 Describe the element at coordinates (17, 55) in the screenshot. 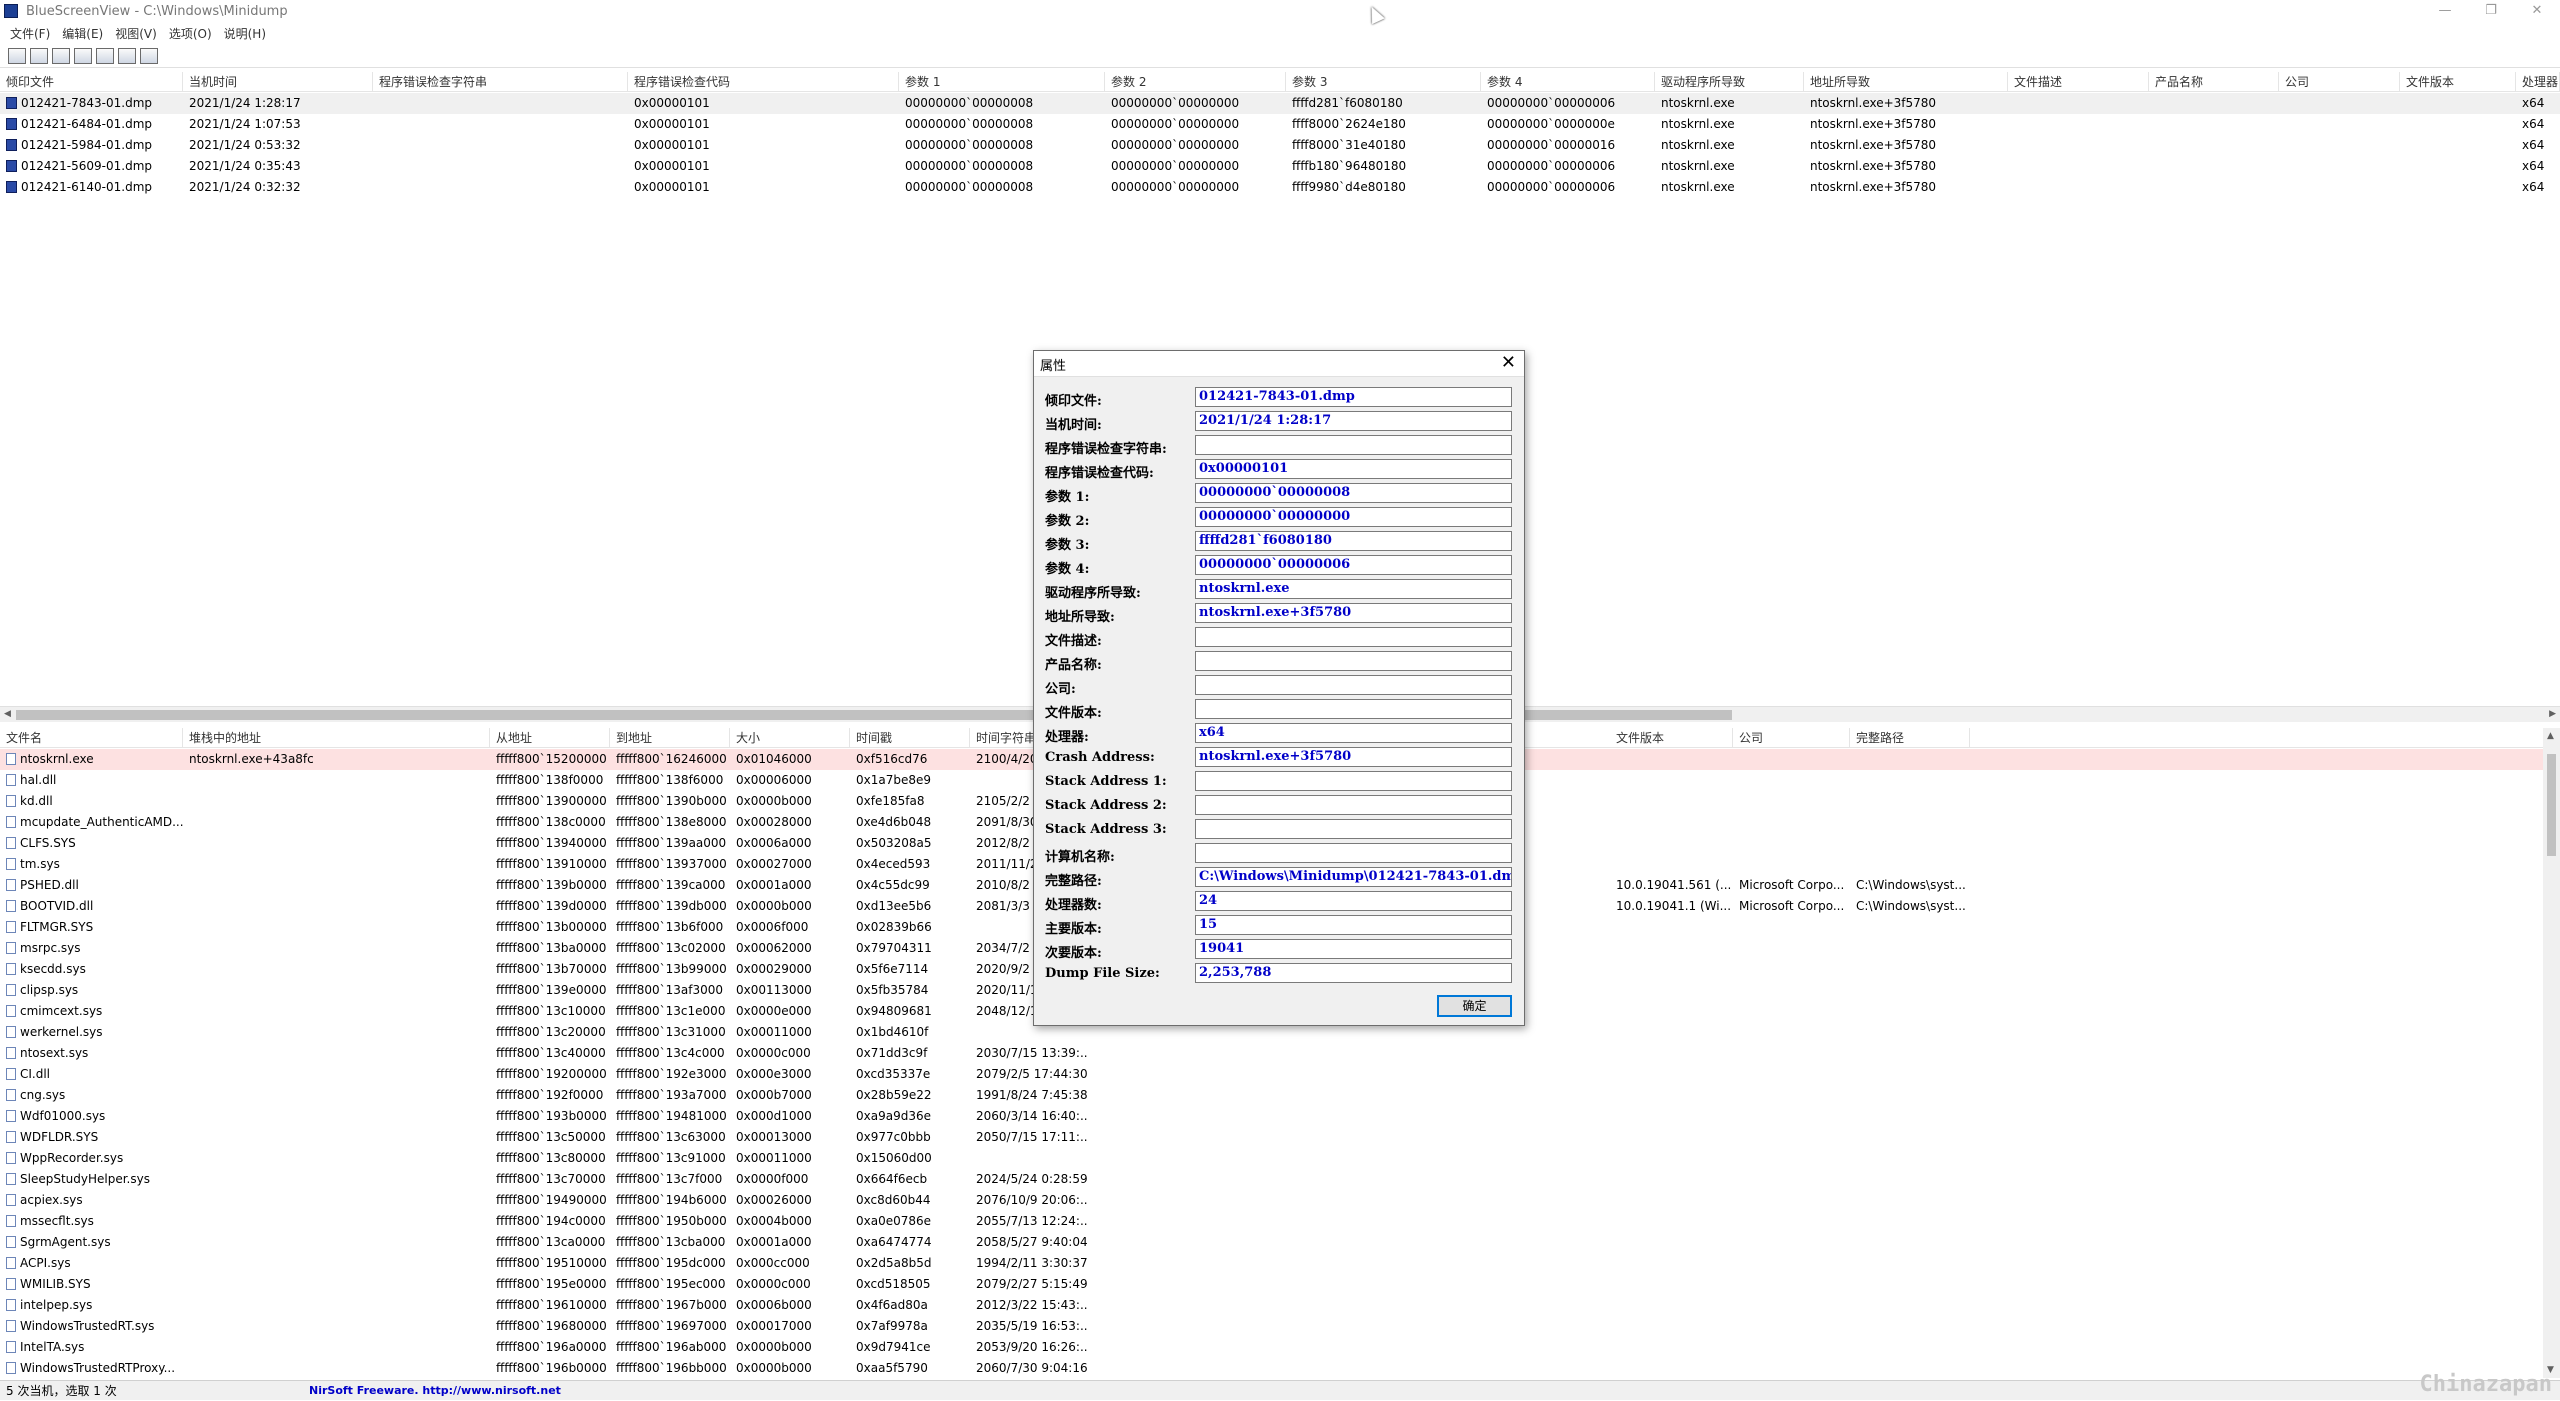

I see `save-icon` at that location.